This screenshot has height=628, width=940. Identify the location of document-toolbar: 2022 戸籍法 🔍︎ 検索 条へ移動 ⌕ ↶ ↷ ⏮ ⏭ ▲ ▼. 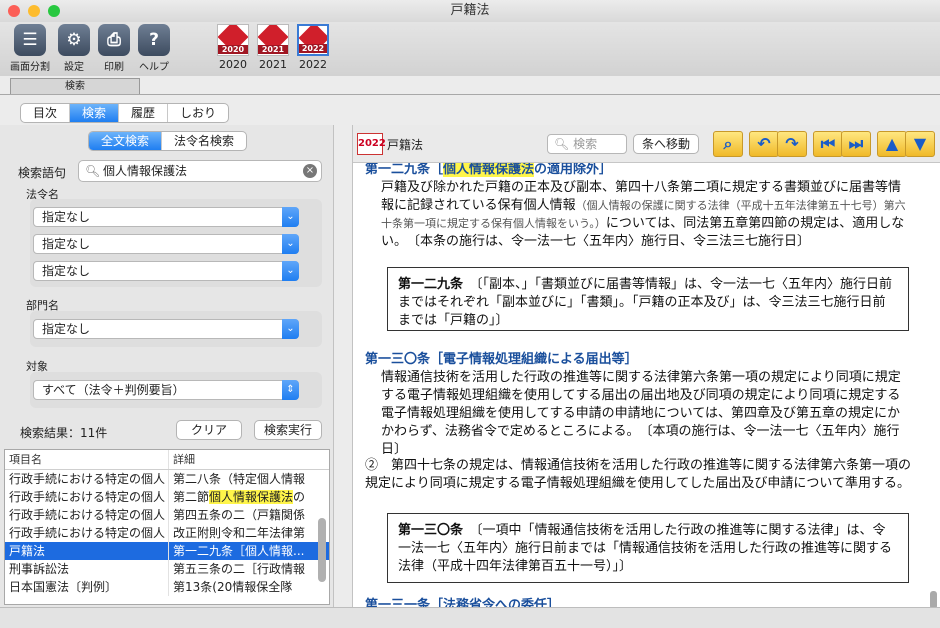
(646, 144).